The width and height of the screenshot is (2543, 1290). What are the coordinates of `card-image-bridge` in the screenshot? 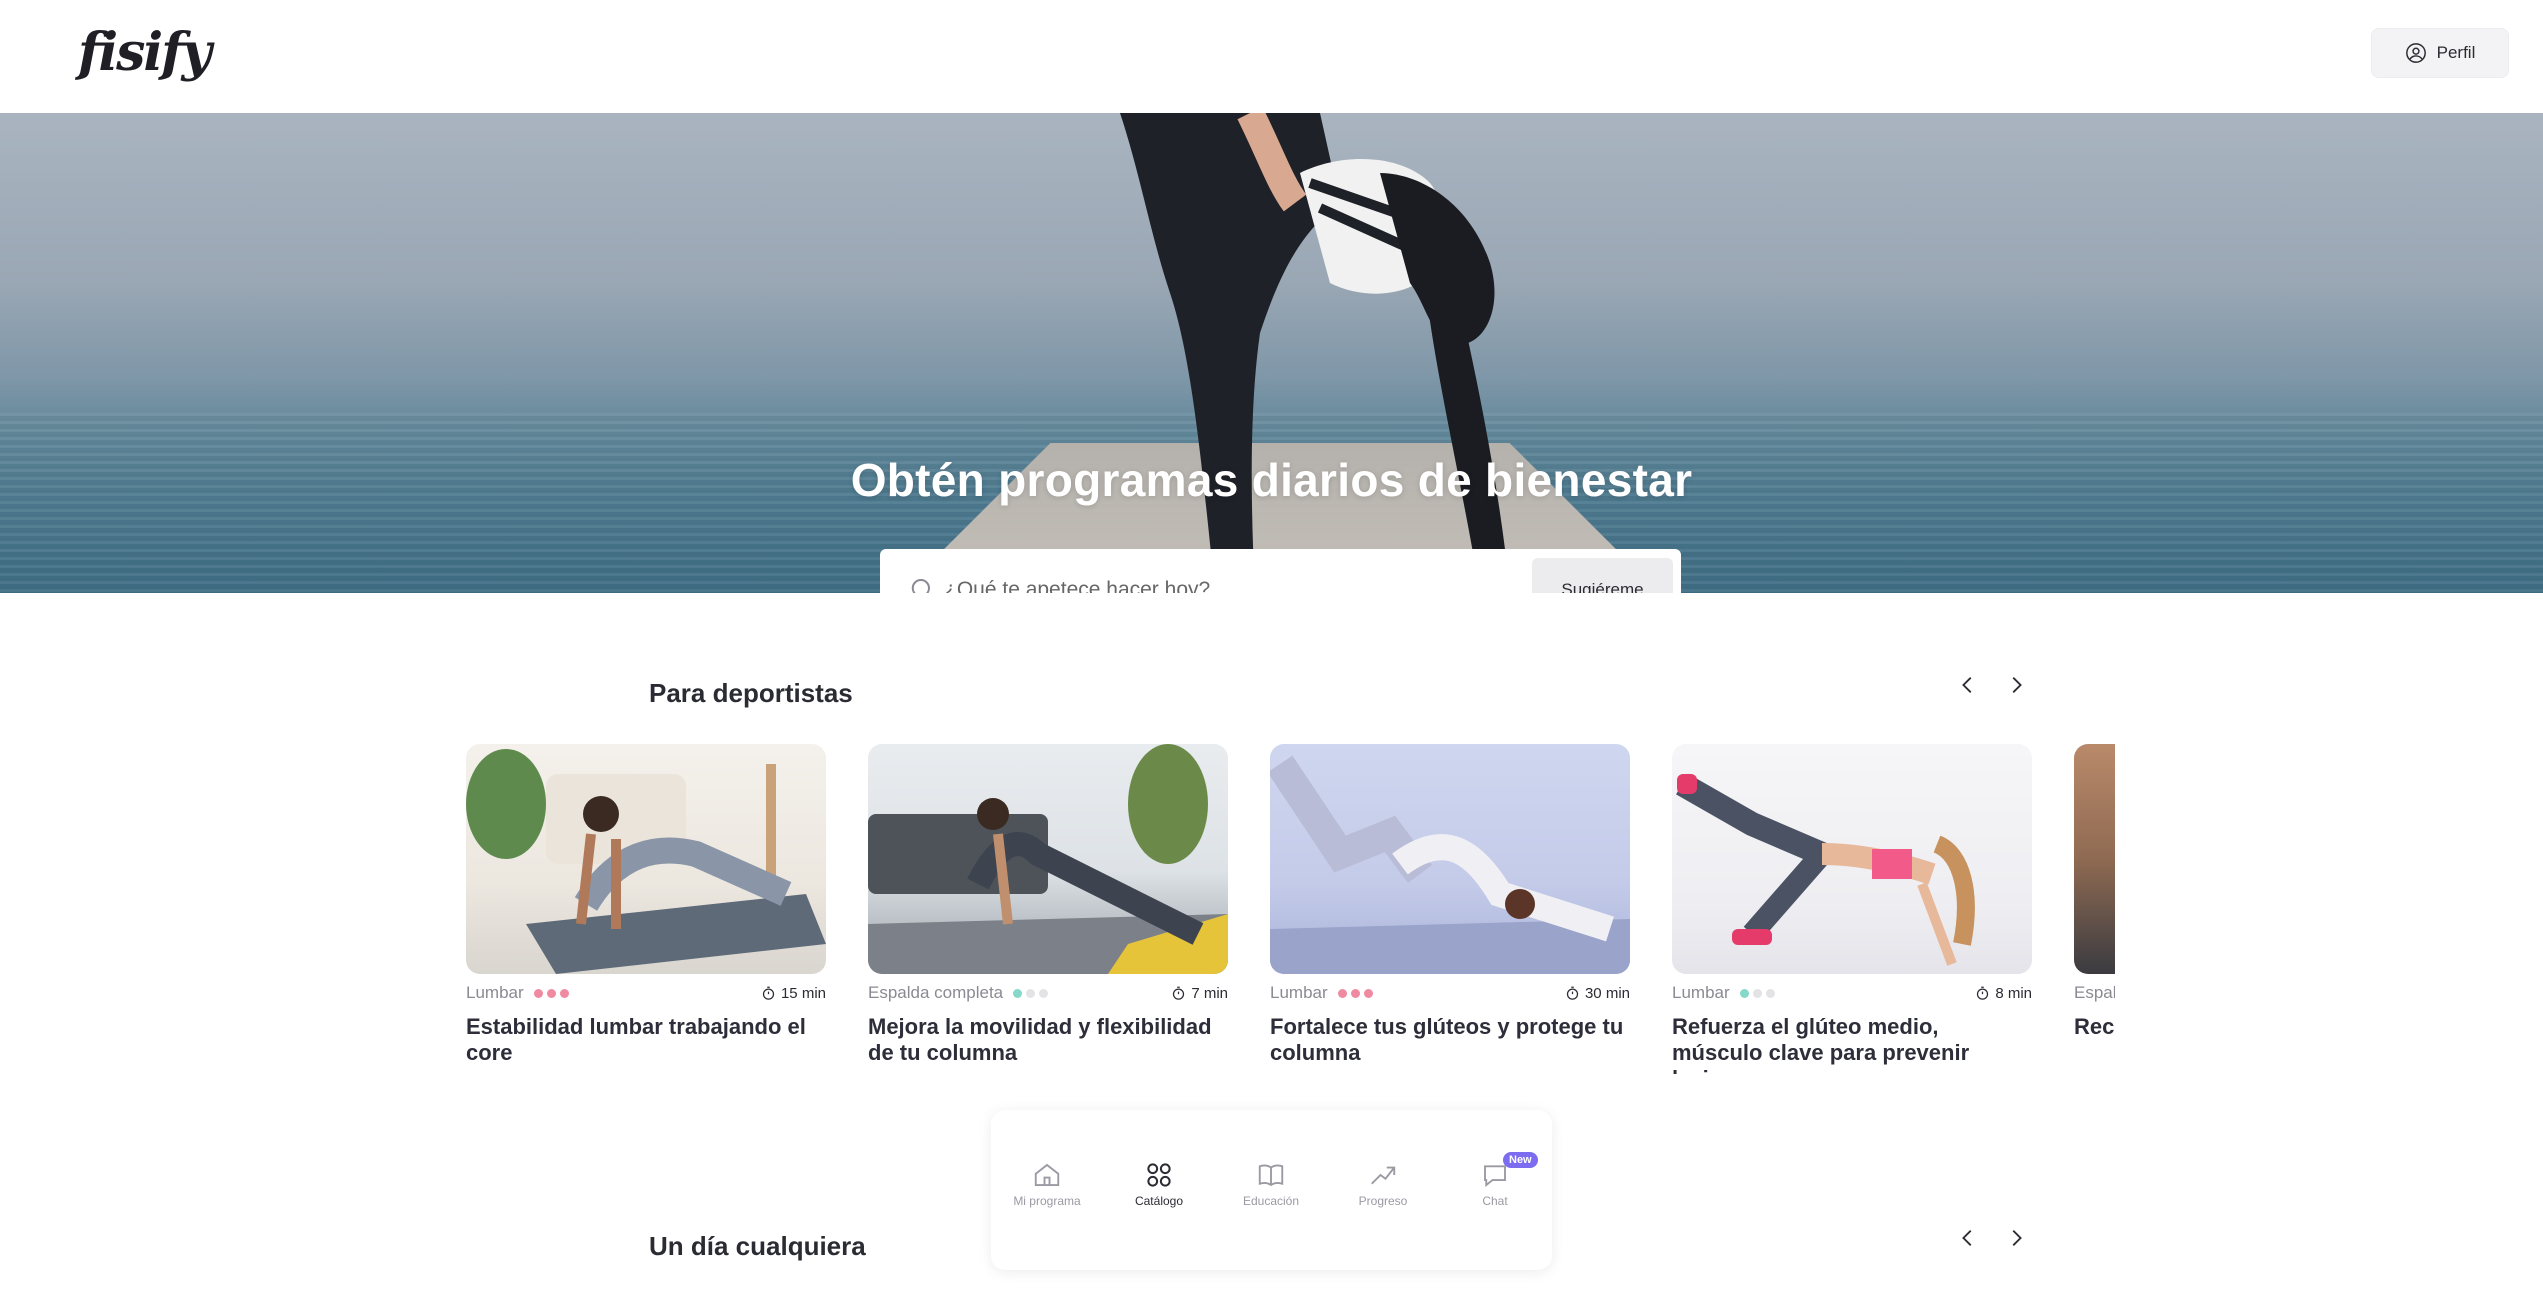 It's located at (1450, 859).